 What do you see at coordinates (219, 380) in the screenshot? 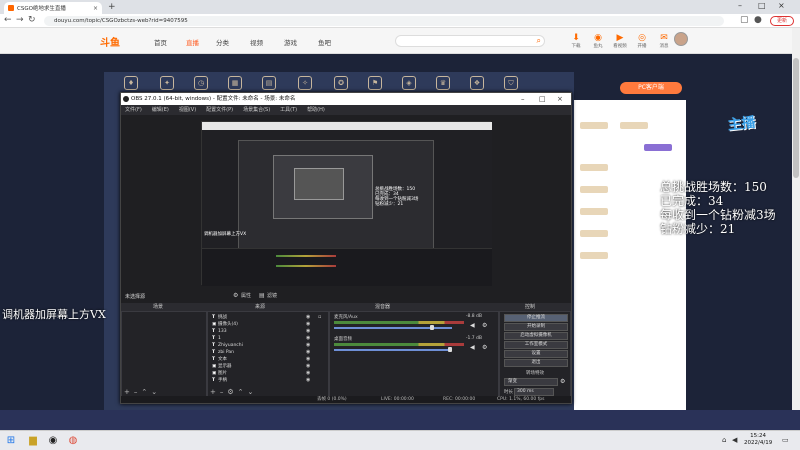
I see `source-row: T 手柄` at bounding box center [219, 380].